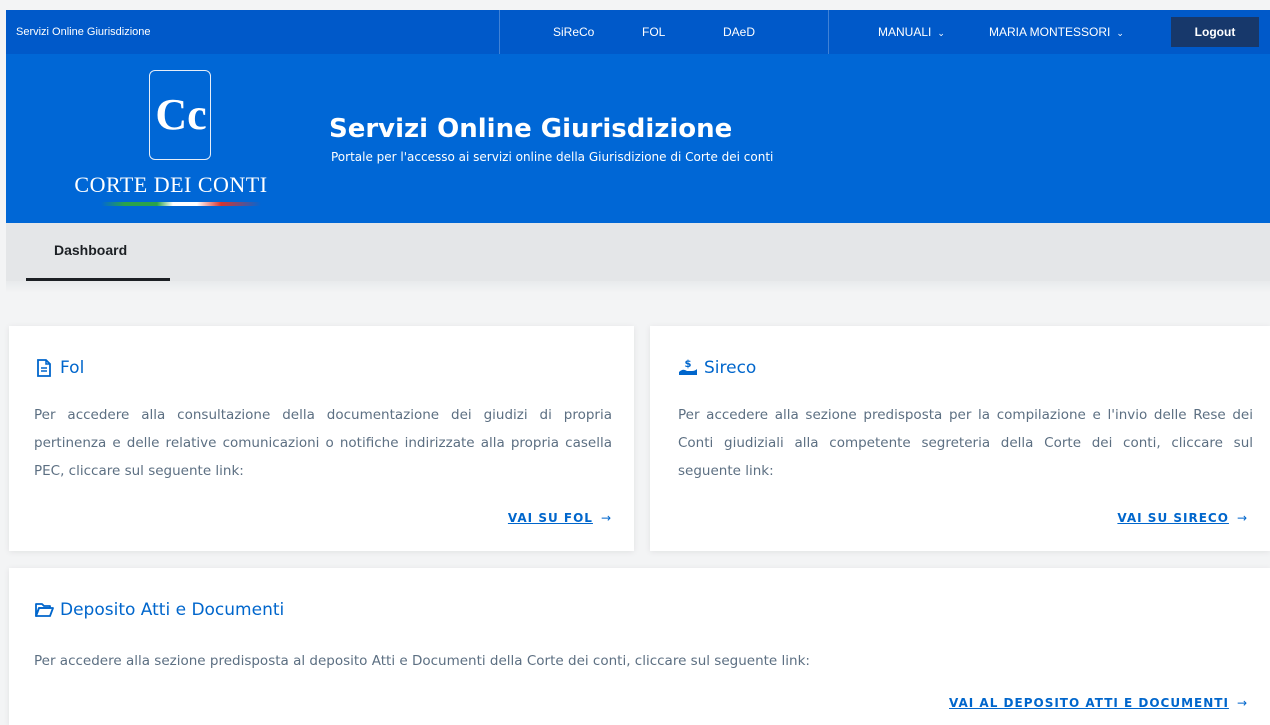 This screenshot has height=725, width=1270. What do you see at coordinates (59, 368) in the screenshot?
I see `fol-card-title: Fol` at bounding box center [59, 368].